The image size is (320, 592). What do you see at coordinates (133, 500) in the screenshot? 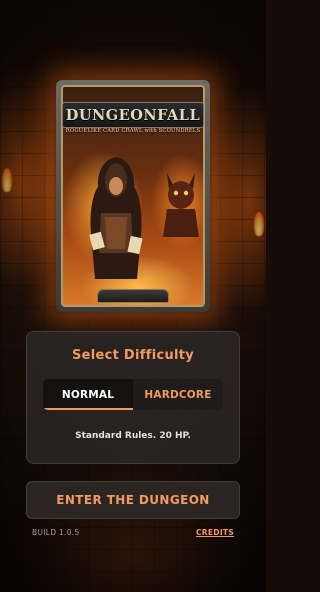
I see `enter-dungeon-button: ENTER THE DUNGEON` at bounding box center [133, 500].